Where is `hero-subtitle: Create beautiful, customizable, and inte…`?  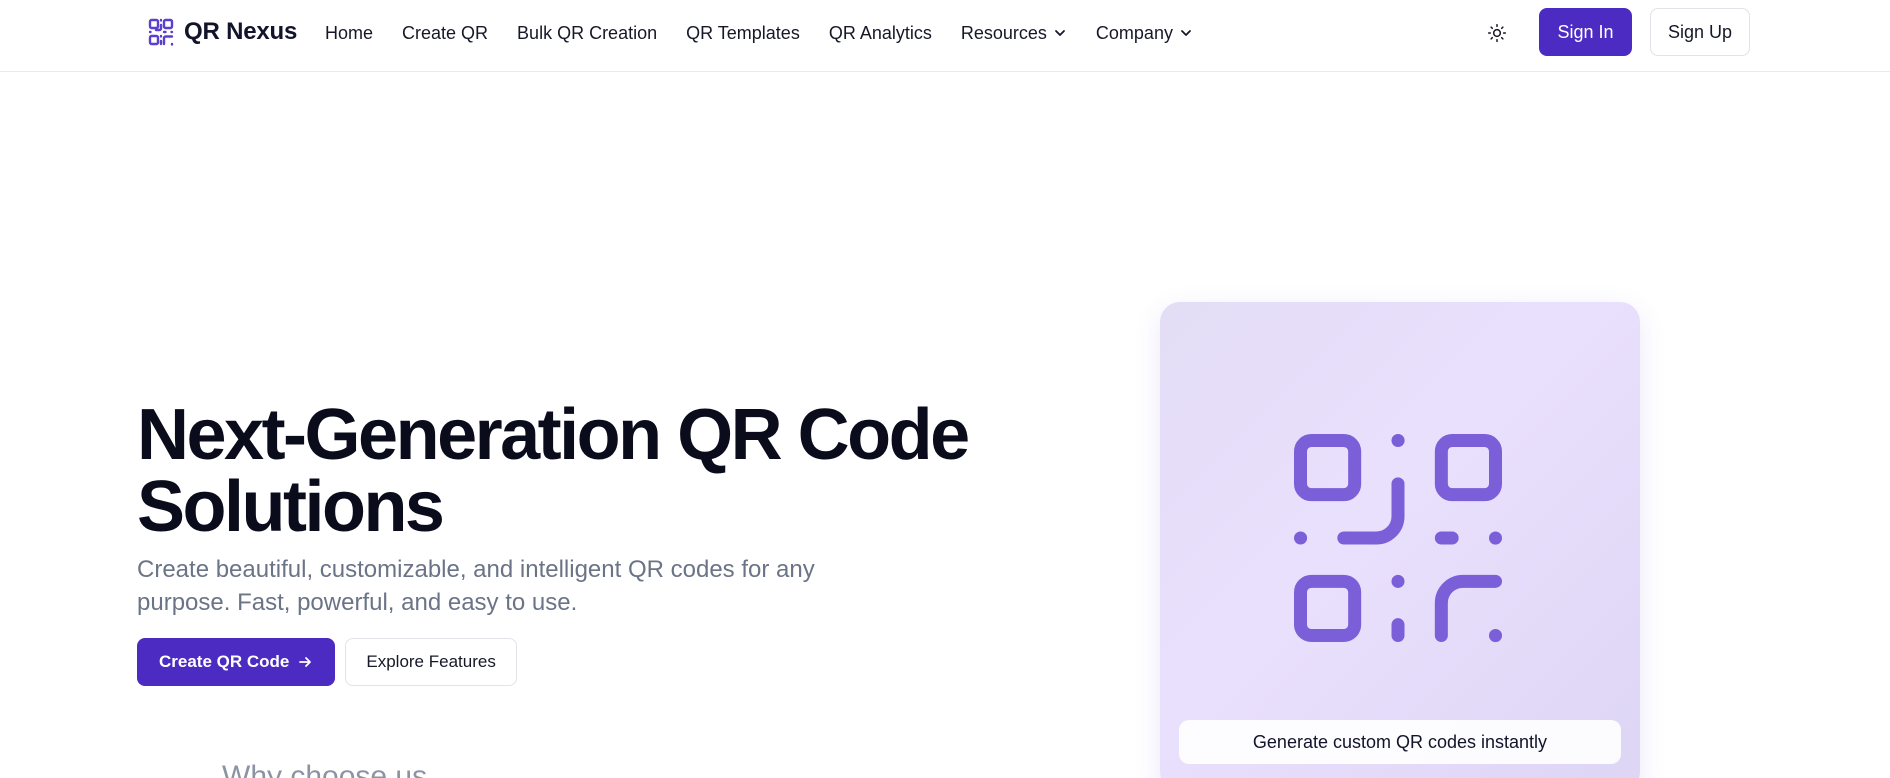 hero-subtitle: Create beautiful, customizable, and inte… is located at coordinates (497, 586).